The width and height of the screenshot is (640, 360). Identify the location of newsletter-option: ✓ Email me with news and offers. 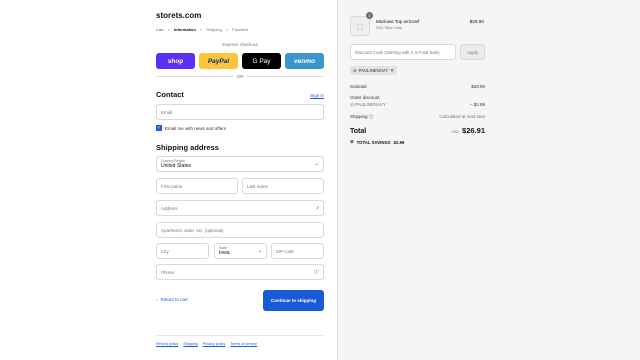
(191, 128).